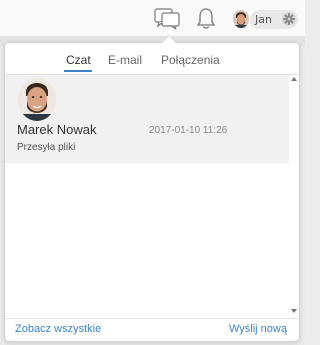 The image size is (320, 345). I want to click on message-timestamp: 2017-01-10 11:26, so click(188, 130).